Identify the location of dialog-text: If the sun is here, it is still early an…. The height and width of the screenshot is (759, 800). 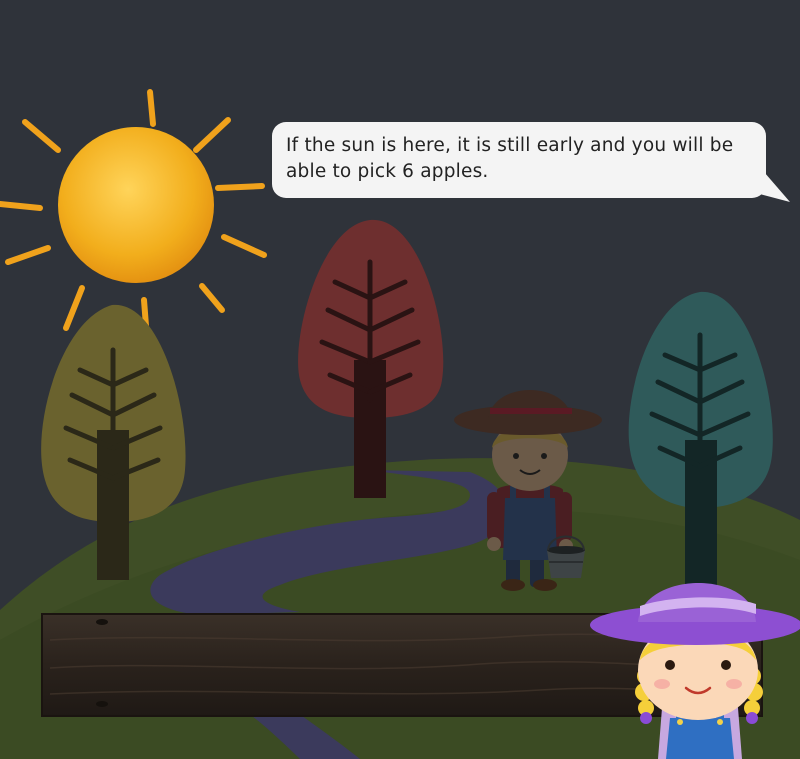
(510, 158).